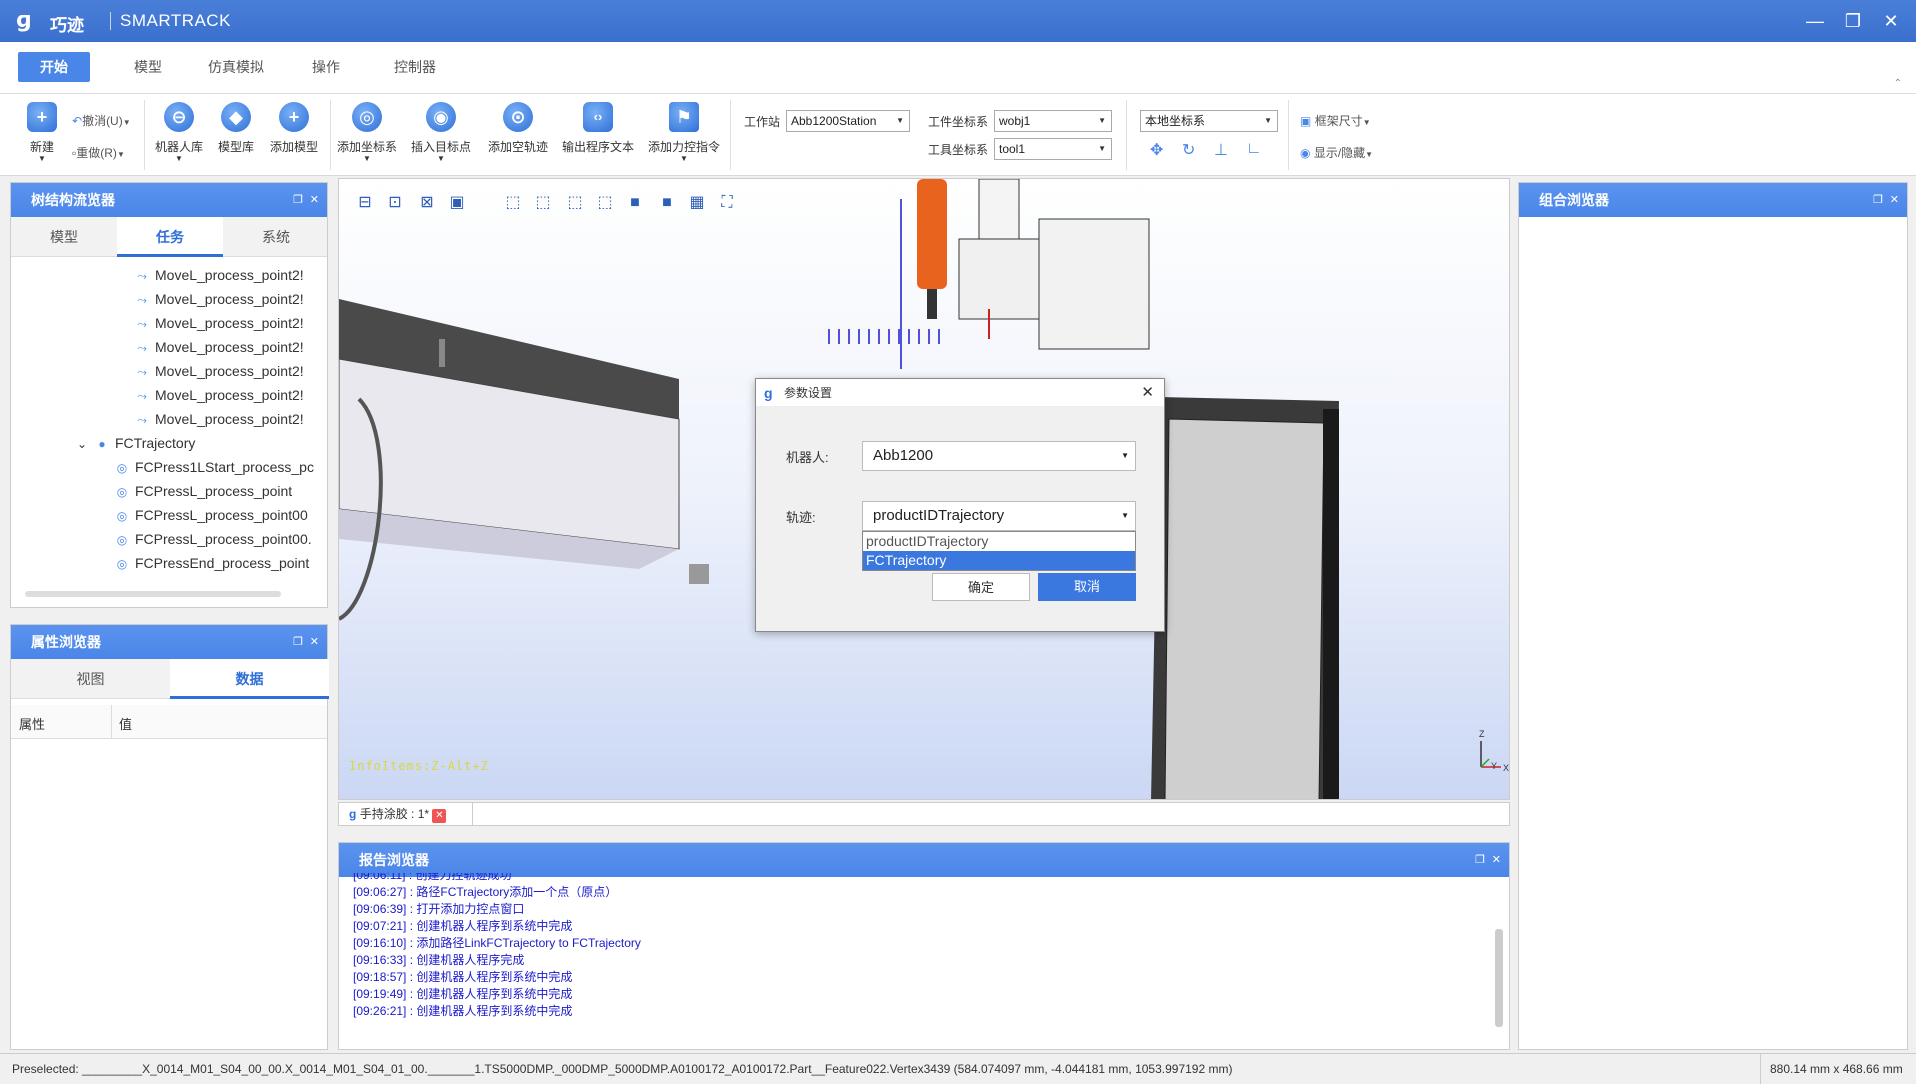 Image resolution: width=1916 pixels, height=1084 pixels. Describe the element at coordinates (415, 67) in the screenshot. I see `tab-controller: 控制器` at that location.